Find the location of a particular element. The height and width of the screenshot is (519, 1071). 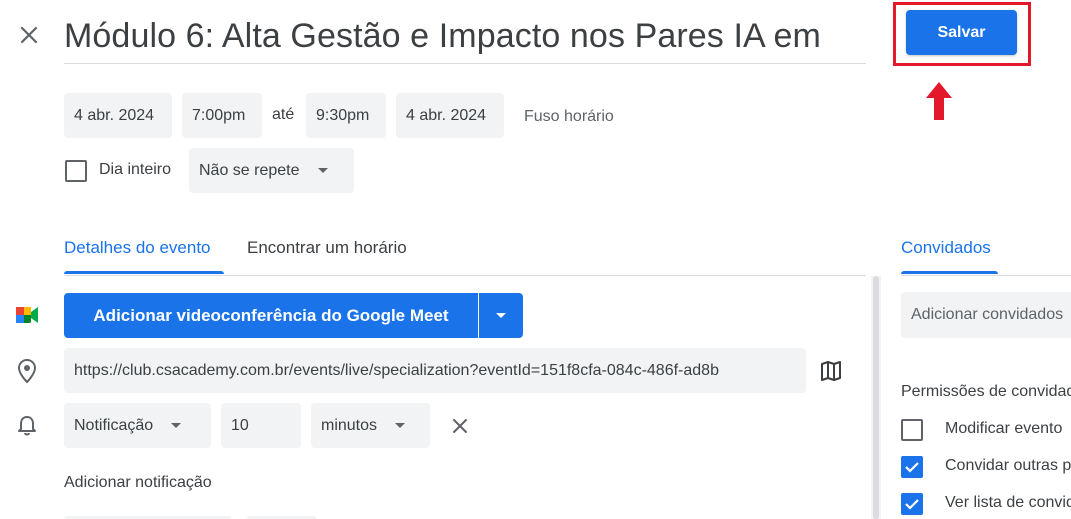

timezone-button: Fuso horário is located at coordinates (569, 117).